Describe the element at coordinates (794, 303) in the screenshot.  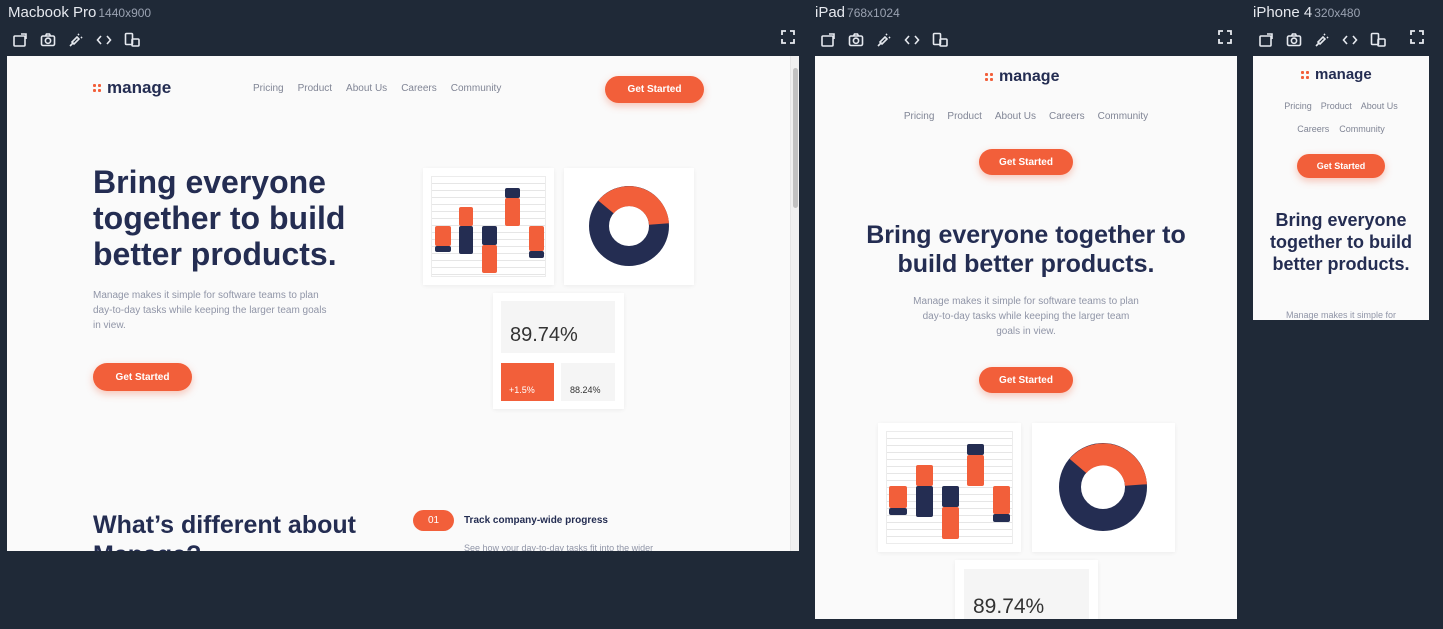
I see `scrollbar` at that location.